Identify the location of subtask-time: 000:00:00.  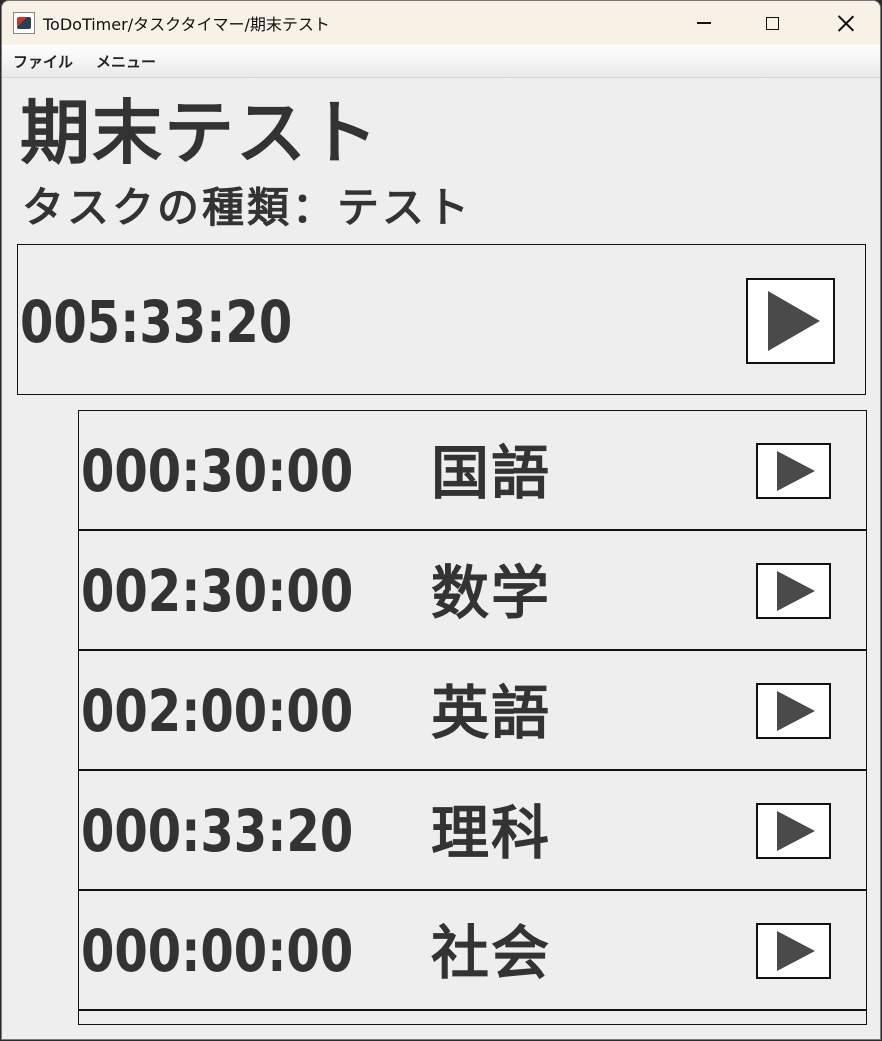
(217, 951).